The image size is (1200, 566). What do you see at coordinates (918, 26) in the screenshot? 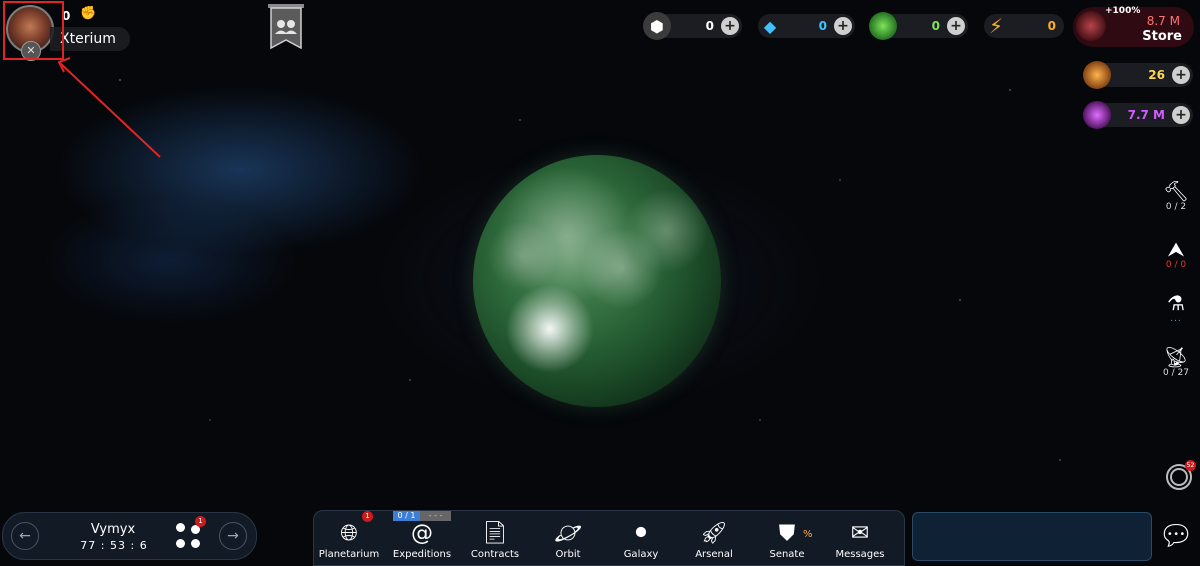
I see `resource-deuterium: 0 +` at bounding box center [918, 26].